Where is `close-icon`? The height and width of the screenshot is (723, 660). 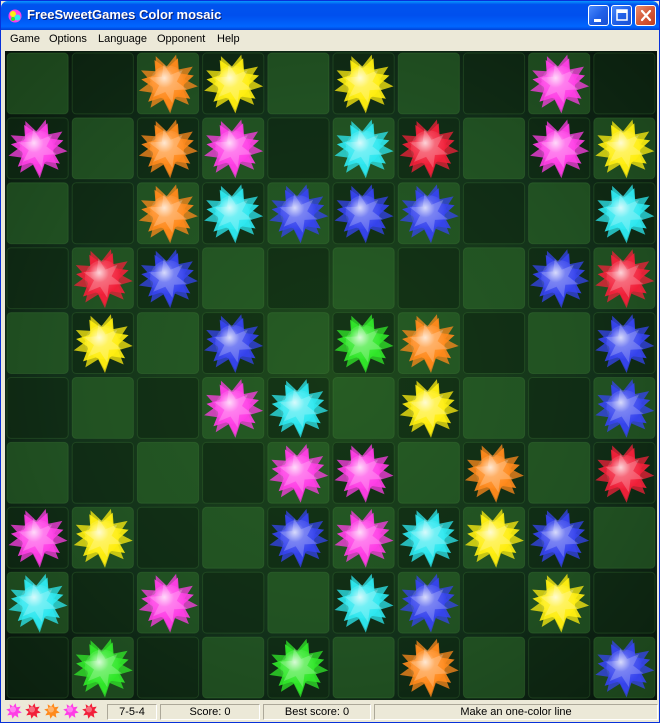
close-icon is located at coordinates (646, 15).